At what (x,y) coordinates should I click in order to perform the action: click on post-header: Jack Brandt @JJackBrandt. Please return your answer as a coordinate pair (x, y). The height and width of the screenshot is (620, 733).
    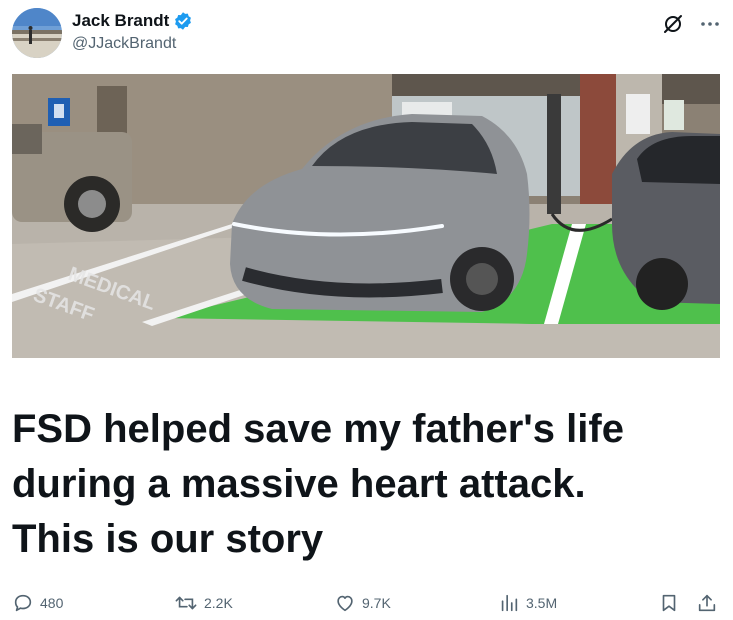
    Looking at the image, I should click on (366, 34).